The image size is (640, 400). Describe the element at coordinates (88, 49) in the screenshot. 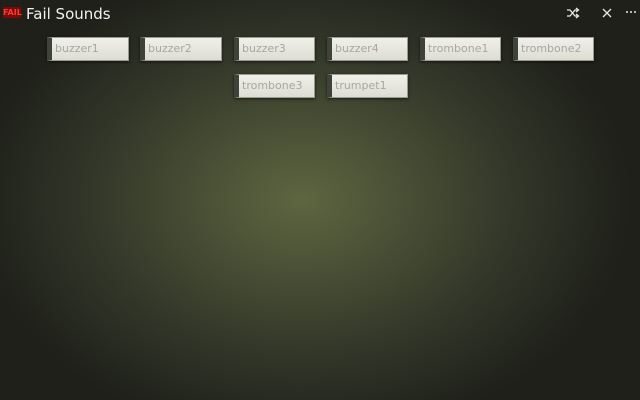

I see `sound-button-buzzer1: buzzer1` at that location.